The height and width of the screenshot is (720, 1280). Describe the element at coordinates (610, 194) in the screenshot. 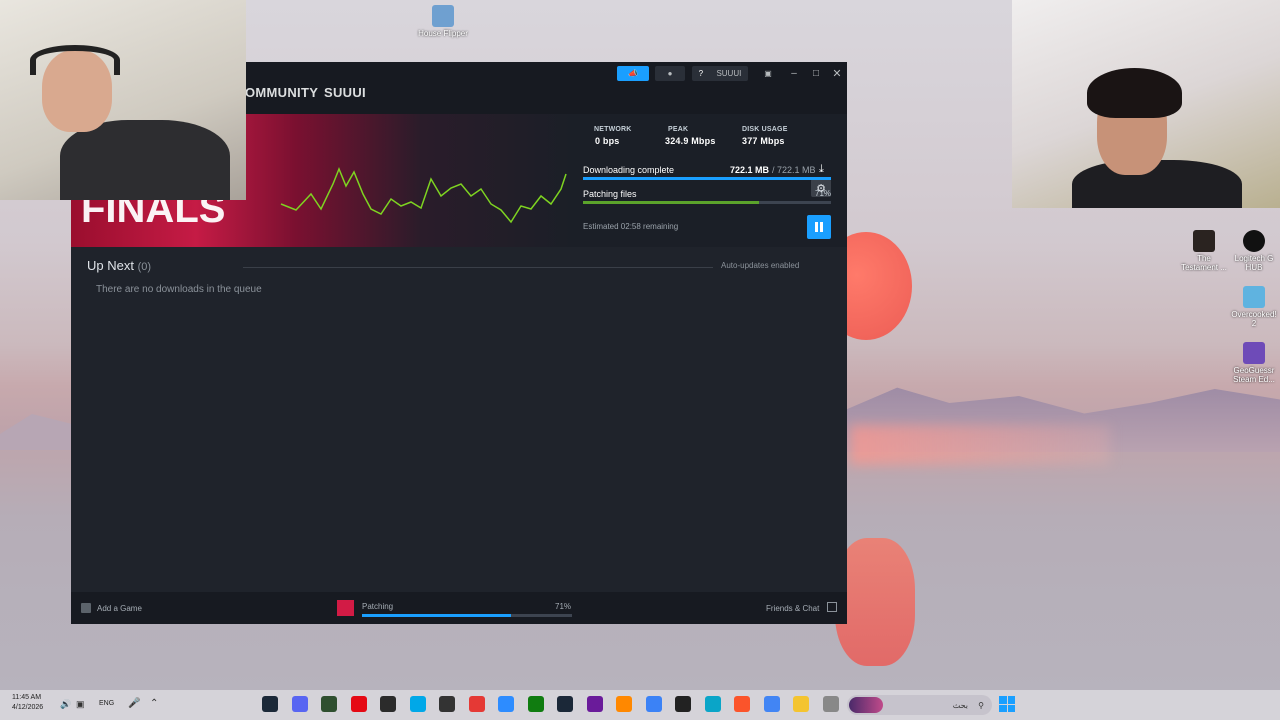

I see `patch-label: Patching files` at that location.